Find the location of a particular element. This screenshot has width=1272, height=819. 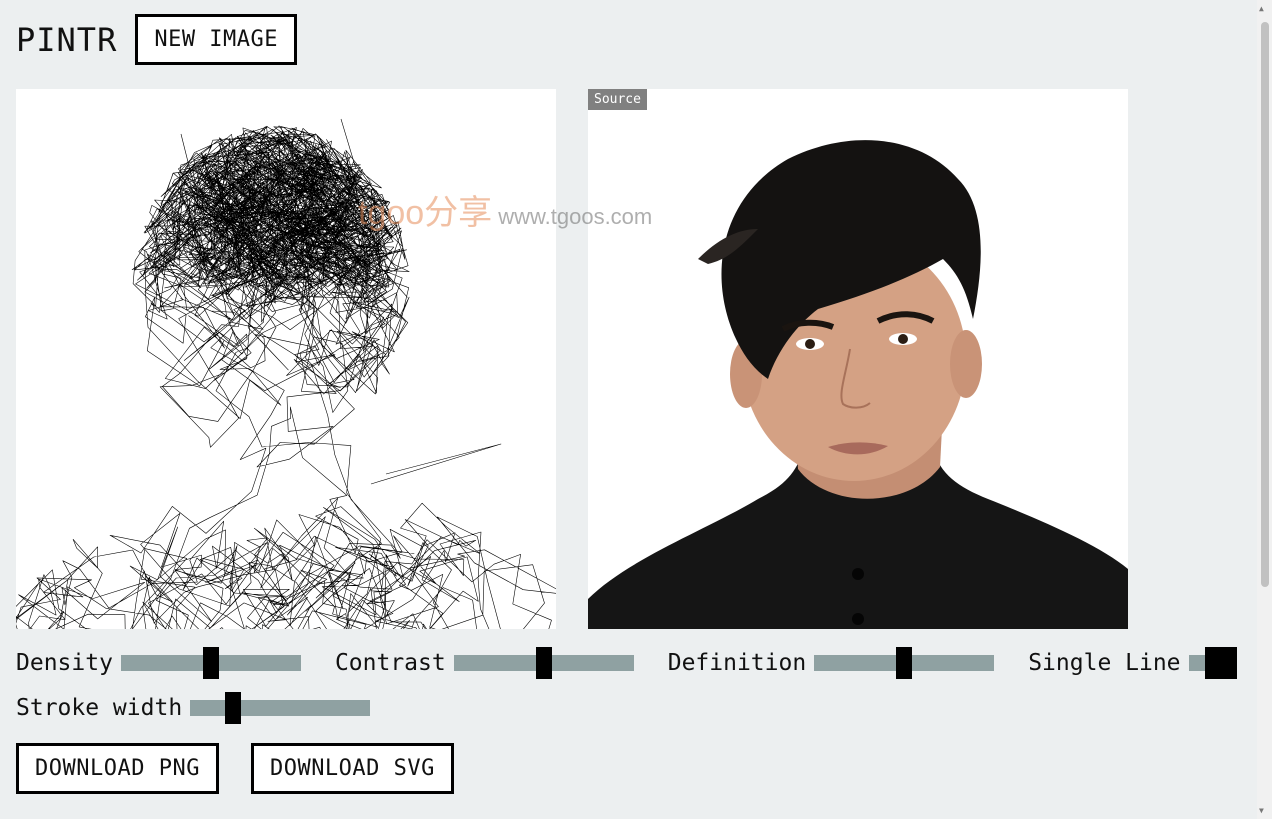

definition-control: Definition is located at coordinates (831, 663).